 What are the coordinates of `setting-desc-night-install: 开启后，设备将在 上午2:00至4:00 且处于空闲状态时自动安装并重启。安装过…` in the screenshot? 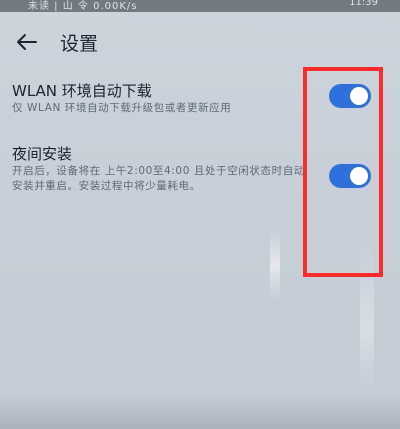 It's located at (158, 178).